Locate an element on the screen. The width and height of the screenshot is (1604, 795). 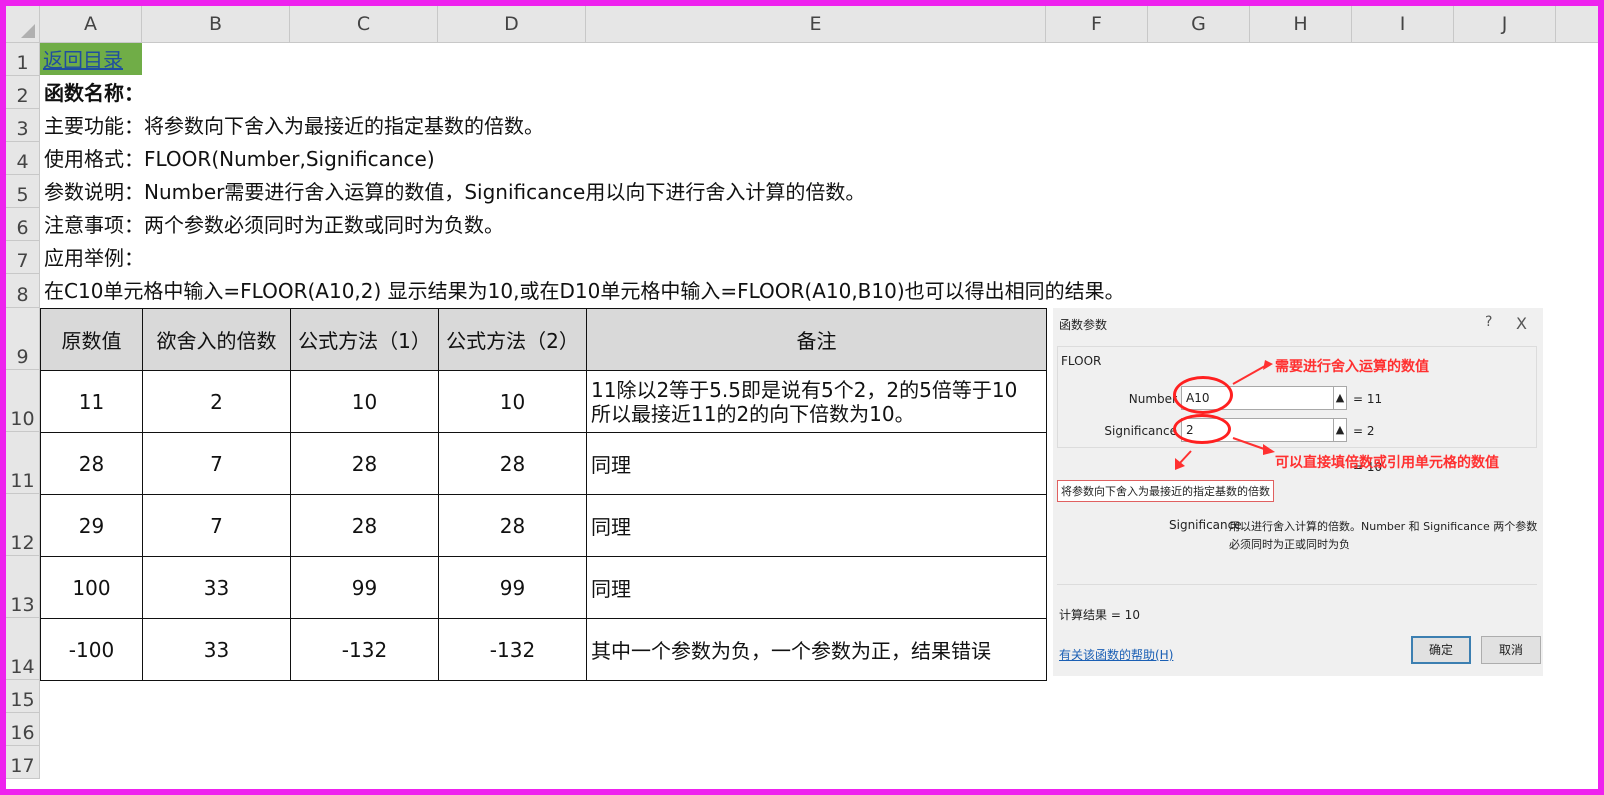
header-multiple: 欲舍入的倍数 is located at coordinates (216, 339).